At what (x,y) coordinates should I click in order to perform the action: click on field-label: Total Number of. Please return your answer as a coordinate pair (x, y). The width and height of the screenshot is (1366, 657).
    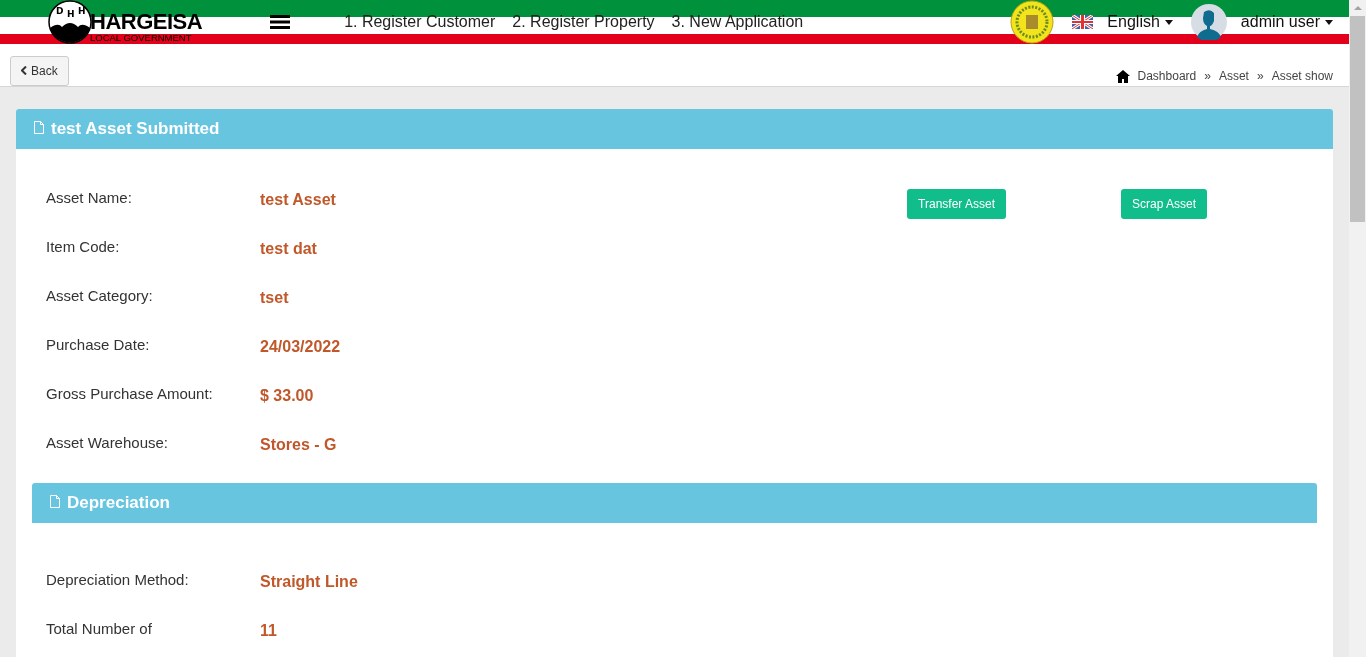
    Looking at the image, I should click on (99, 629).